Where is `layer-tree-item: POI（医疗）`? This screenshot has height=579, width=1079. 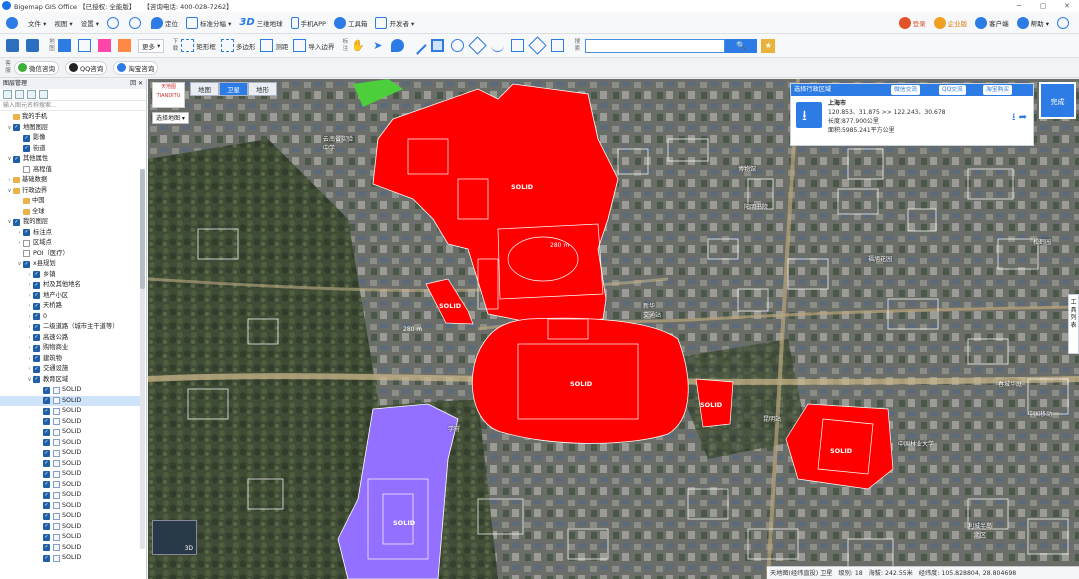
layer-tree-item: POI（医疗） is located at coordinates (70, 254).